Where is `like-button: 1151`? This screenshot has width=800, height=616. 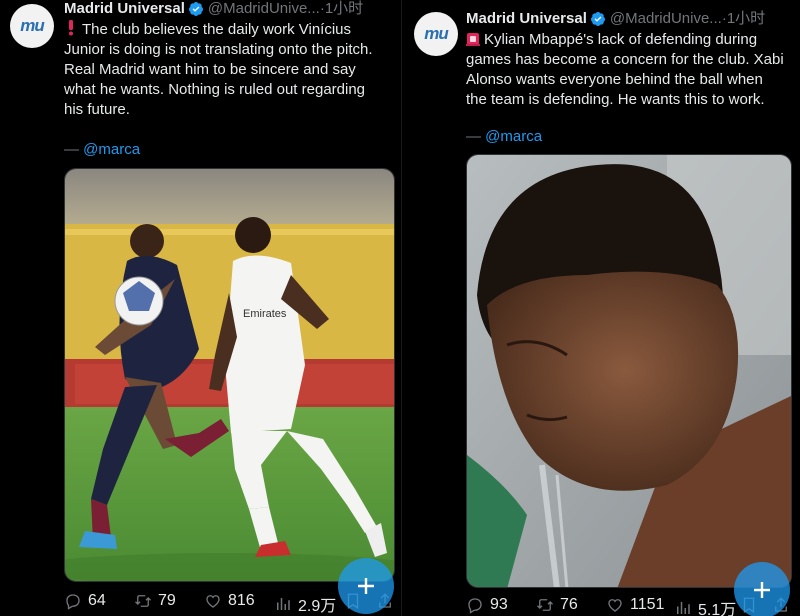 like-button: 1151 is located at coordinates (635, 605).